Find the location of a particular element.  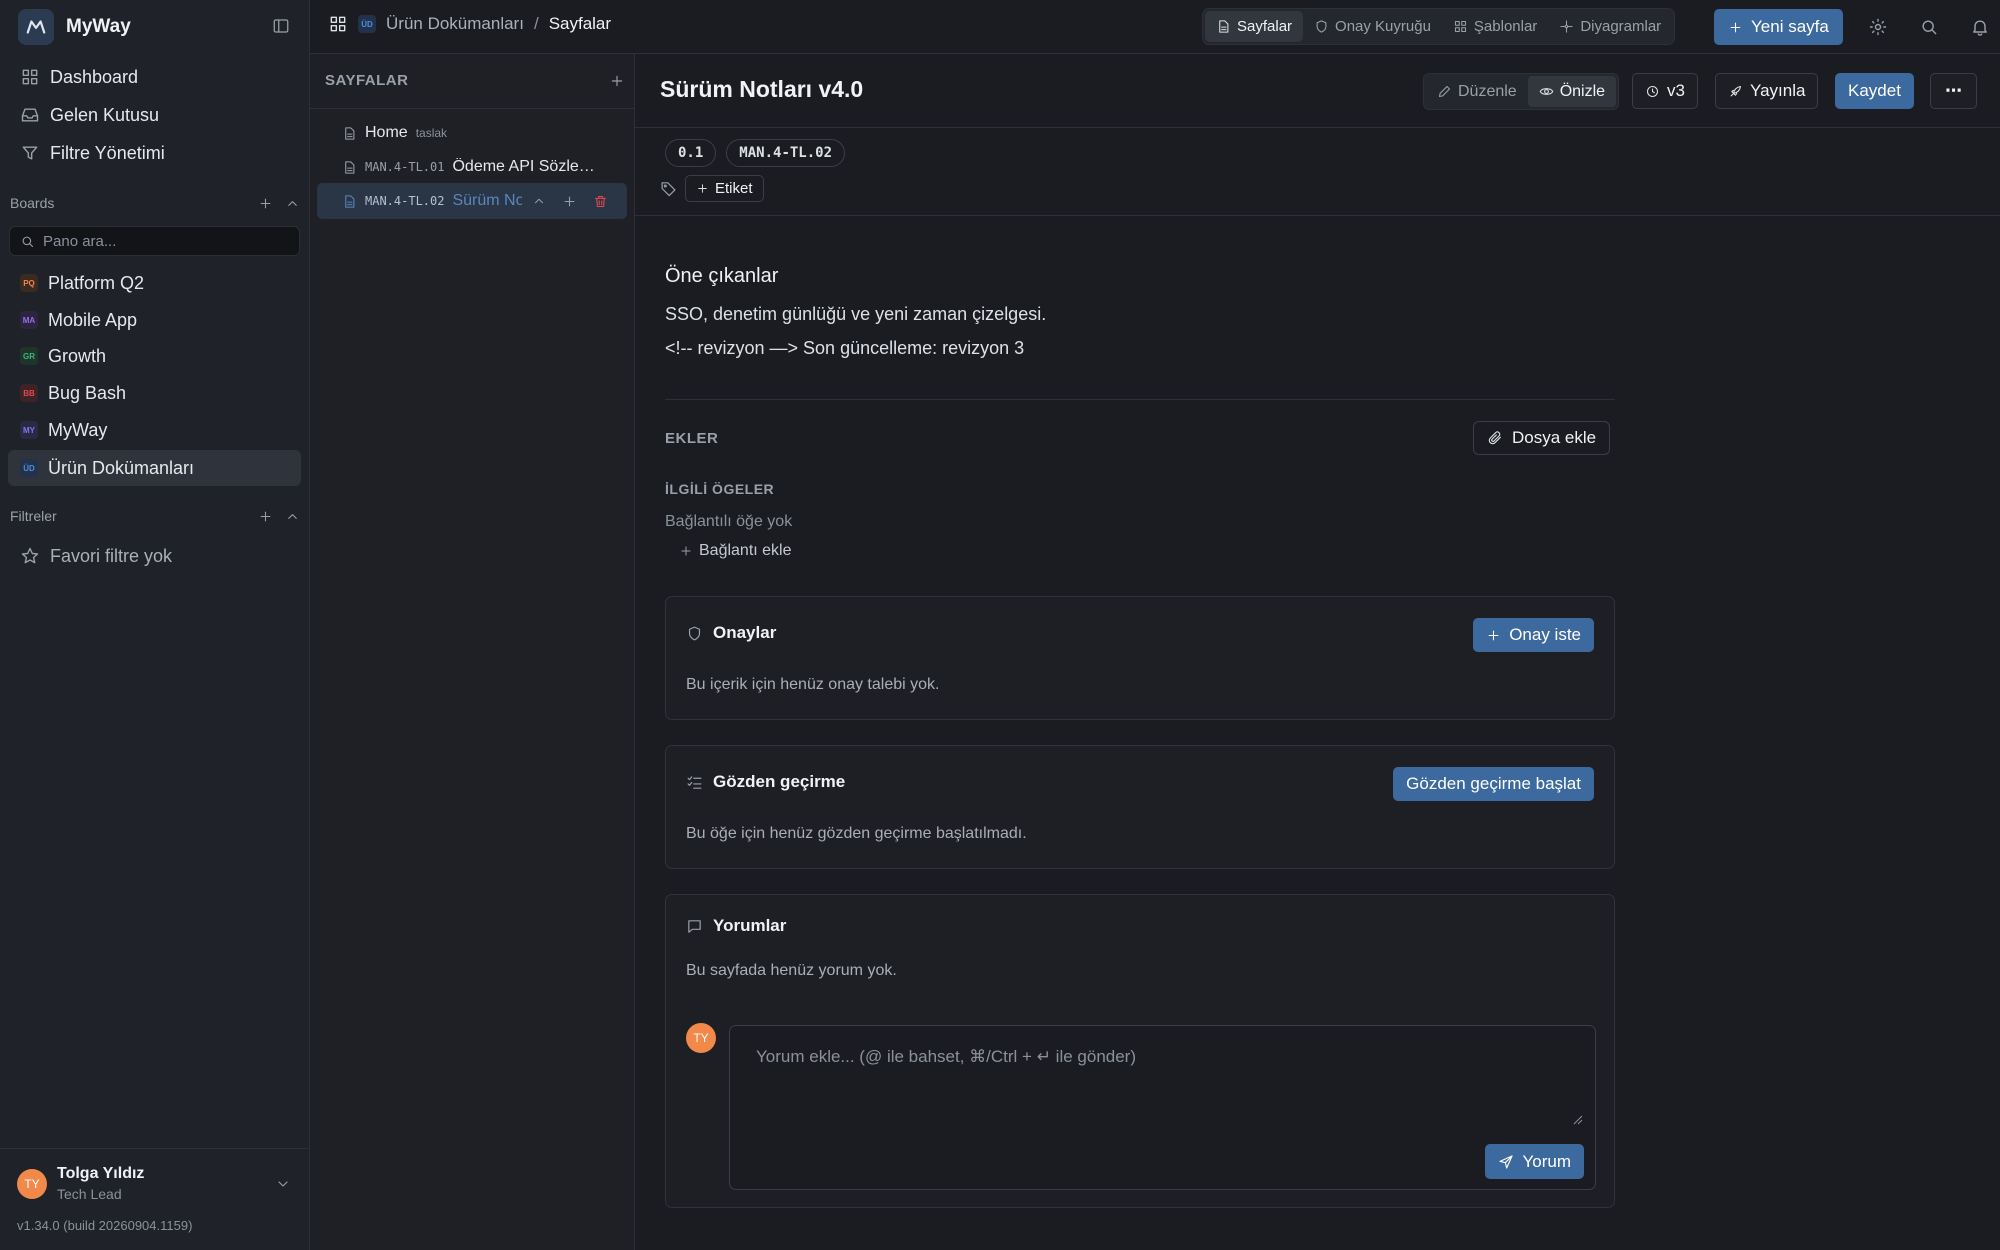

approvals-header: Onaylar is located at coordinates (731, 633).